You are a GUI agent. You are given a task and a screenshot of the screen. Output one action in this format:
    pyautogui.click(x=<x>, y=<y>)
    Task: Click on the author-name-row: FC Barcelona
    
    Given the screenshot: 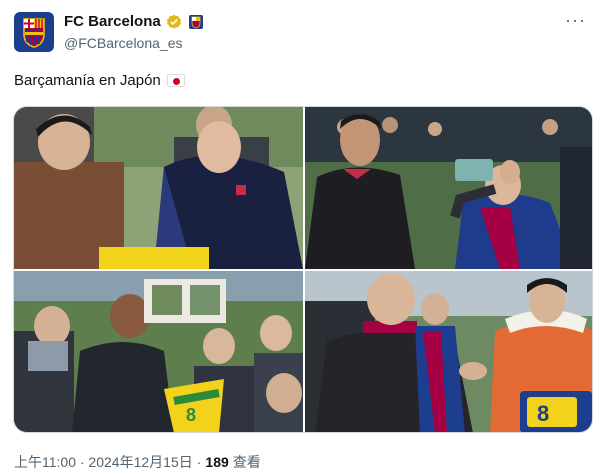 What is the action you would take?
    pyautogui.click(x=133, y=21)
    